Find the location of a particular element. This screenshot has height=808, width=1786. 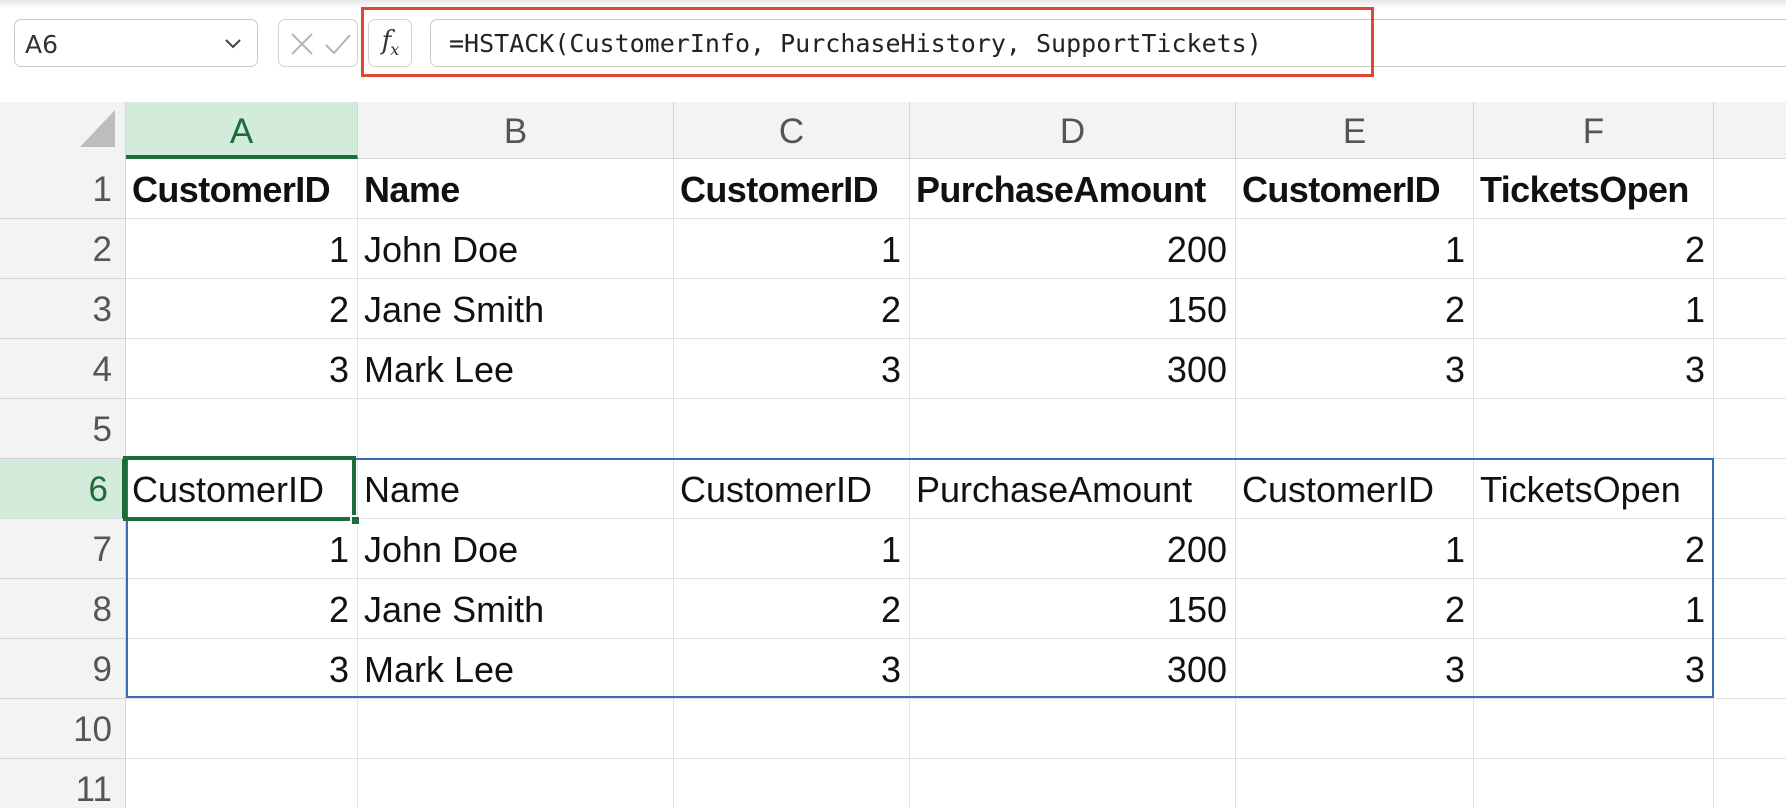

cell-a10 is located at coordinates (242, 729).